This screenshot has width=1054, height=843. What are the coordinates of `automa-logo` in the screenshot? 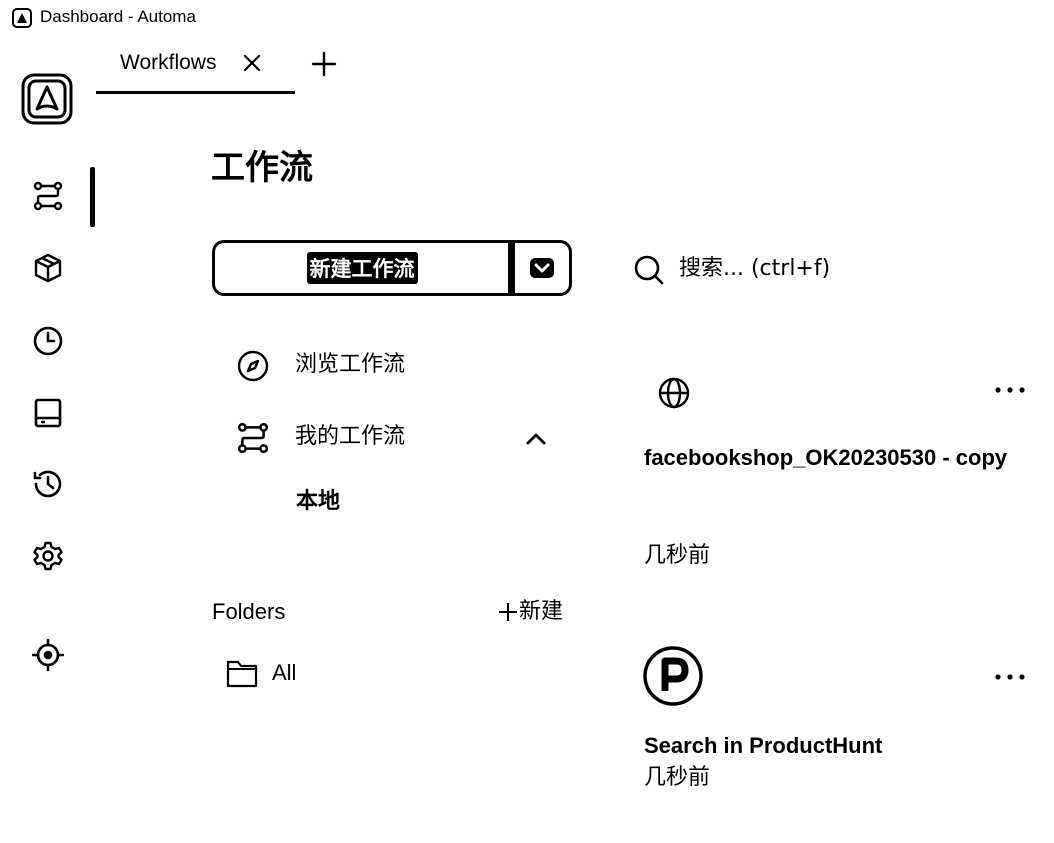 It's located at (47, 99).